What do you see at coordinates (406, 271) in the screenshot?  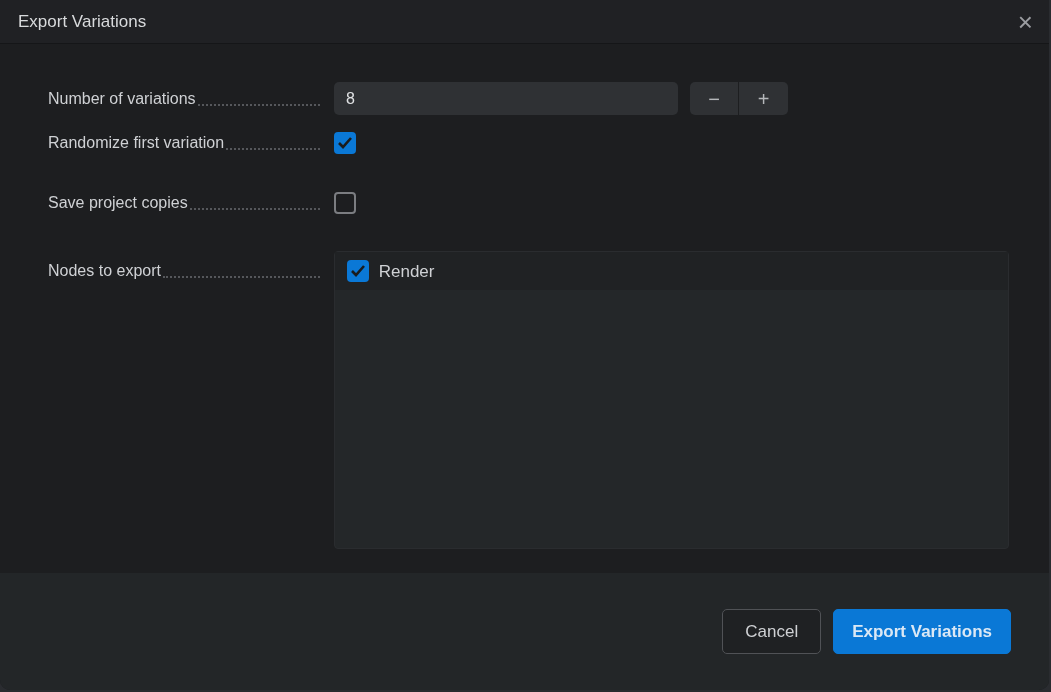 I see `node-label: Render` at bounding box center [406, 271].